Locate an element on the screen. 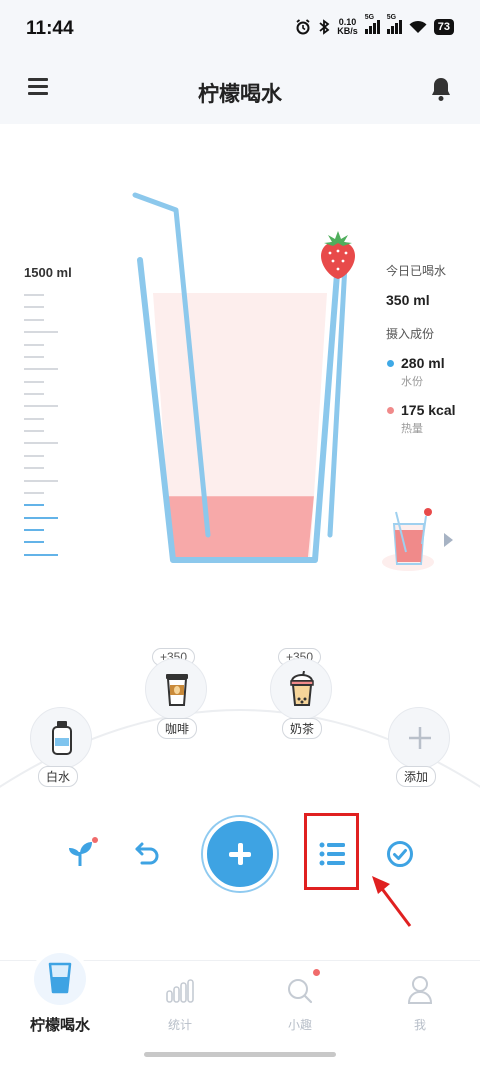 This screenshot has width=480, height=1073. page-title: 柠檬喝水 is located at coordinates (240, 94).